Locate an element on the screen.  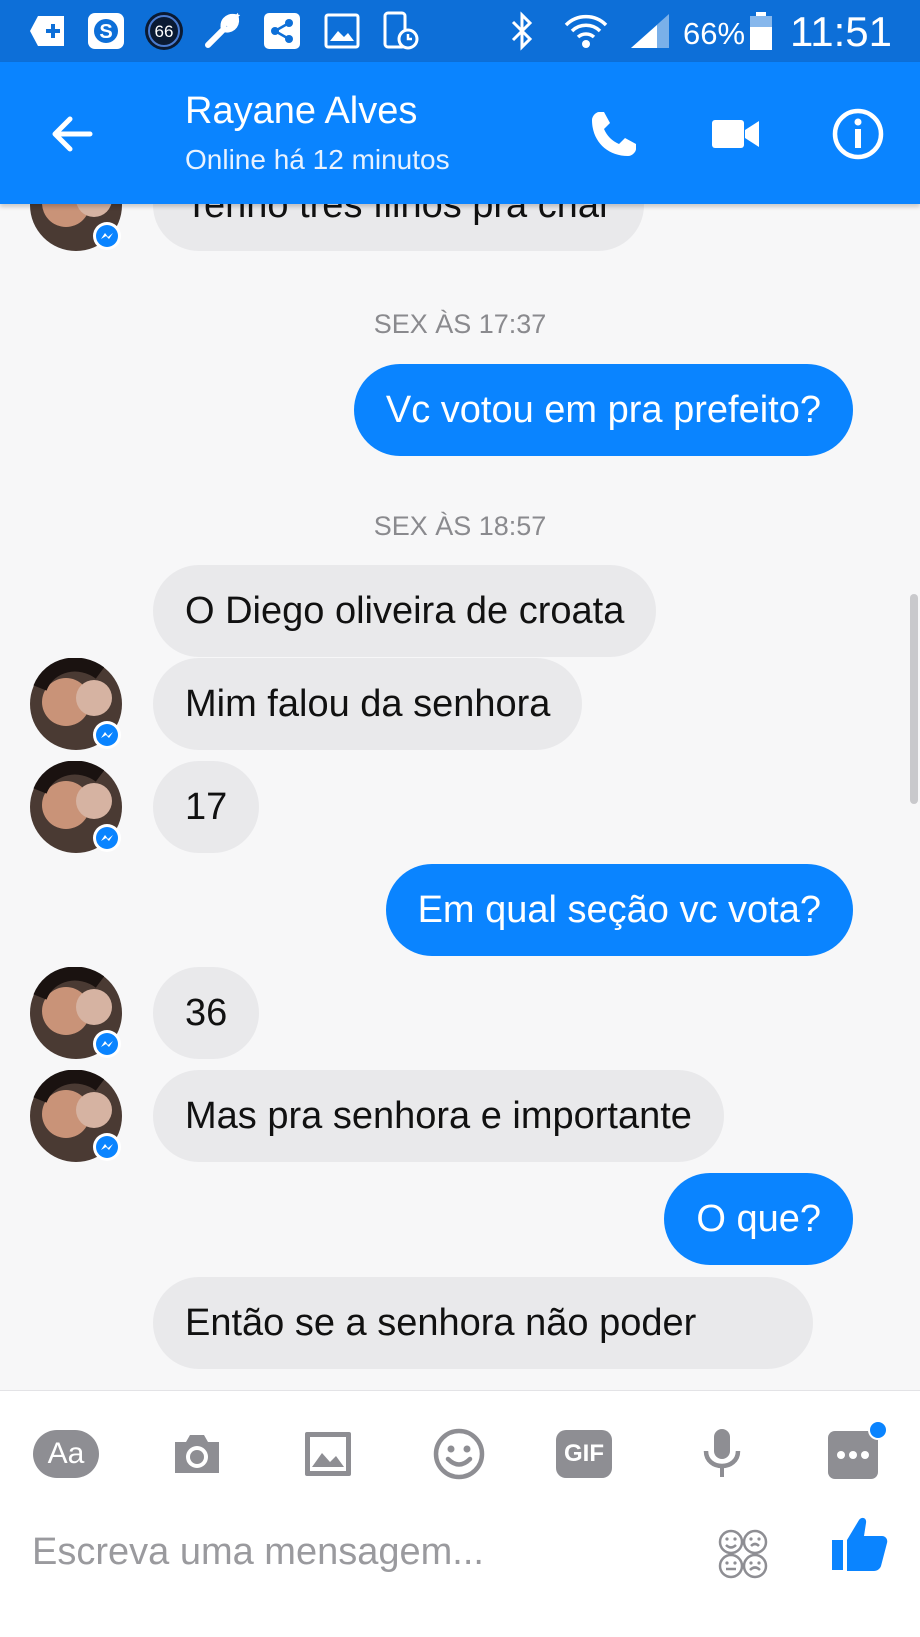
image-icon is located at coordinates (328, 1454).